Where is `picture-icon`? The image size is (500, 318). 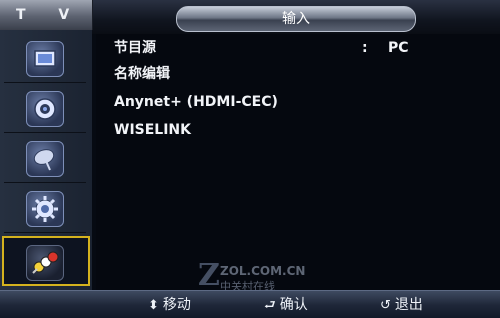
picture-icon is located at coordinates (45, 59).